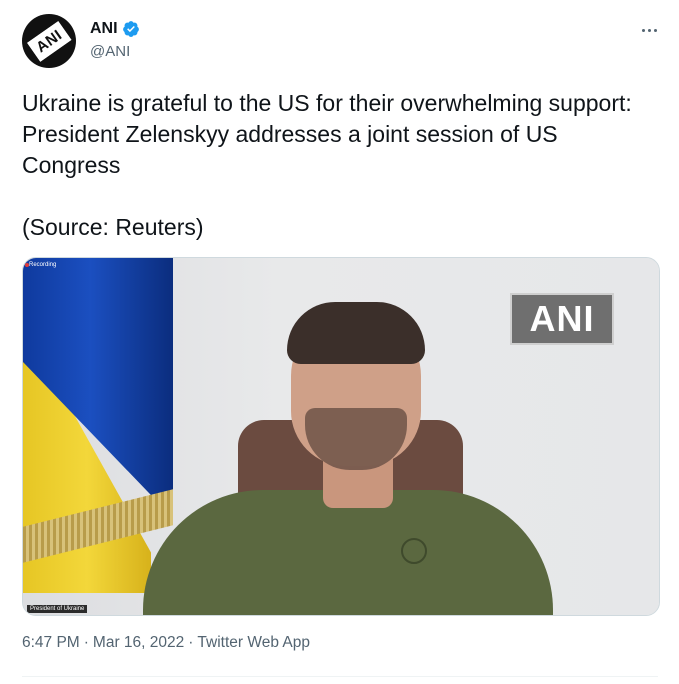 Image resolution: width=679 pixels, height=684 pixels. What do you see at coordinates (340, 676) in the screenshot?
I see `divider` at bounding box center [340, 676].